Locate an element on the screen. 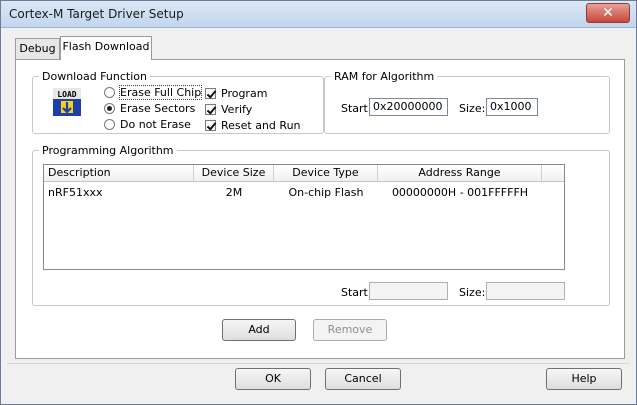 The height and width of the screenshot is (405, 637). tab-flash-download-label: Flash Download is located at coordinates (106, 46).